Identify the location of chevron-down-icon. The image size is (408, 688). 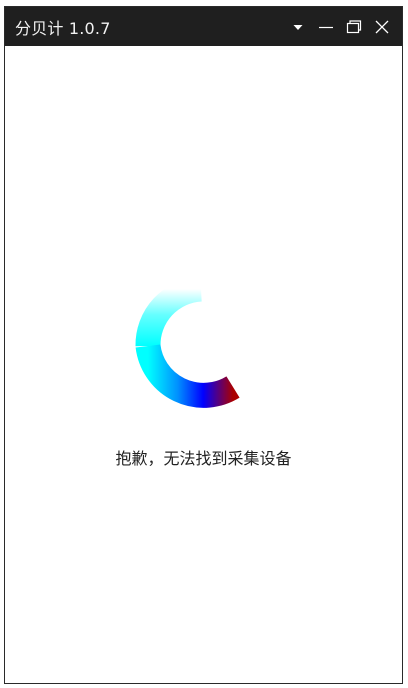
(298, 27).